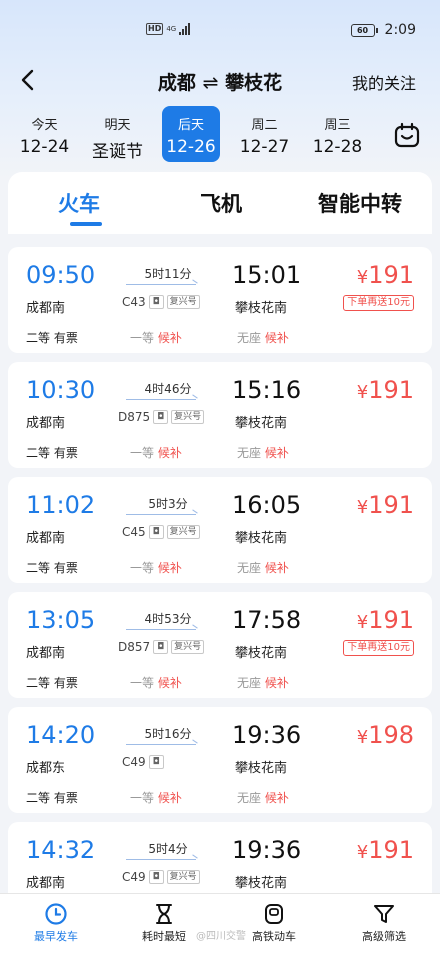 Image resolution: width=440 pixels, height=954 pixels. I want to click on active-tab-indicator, so click(86, 224).